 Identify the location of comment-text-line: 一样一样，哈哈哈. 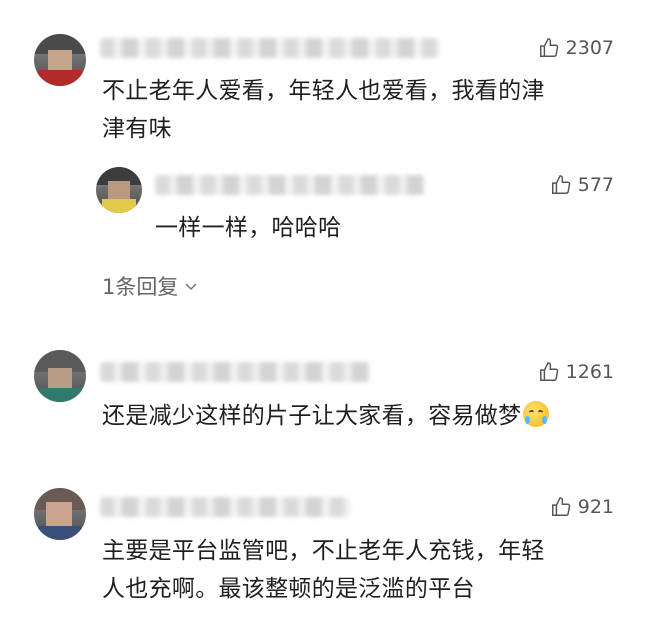
(248, 228).